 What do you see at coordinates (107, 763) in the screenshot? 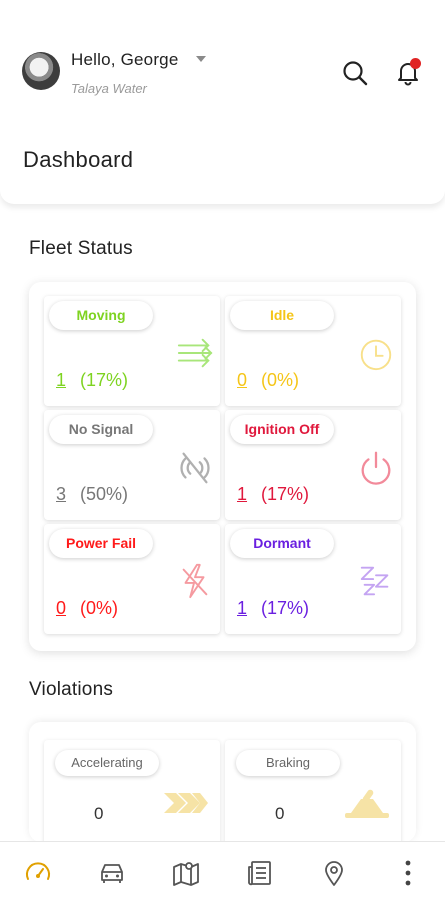
I see `violation-tile-label: Accelerating` at bounding box center [107, 763].